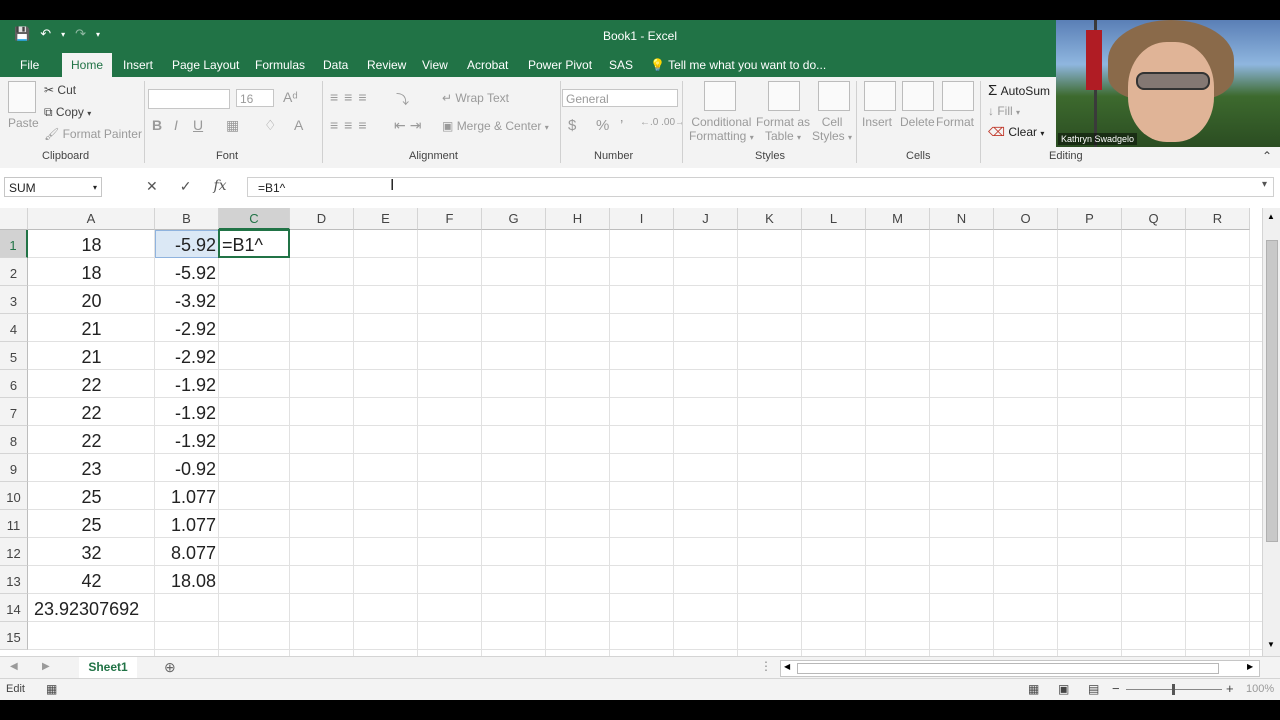  Describe the element at coordinates (198, 125) in the screenshot. I see `underline-button: U` at that location.